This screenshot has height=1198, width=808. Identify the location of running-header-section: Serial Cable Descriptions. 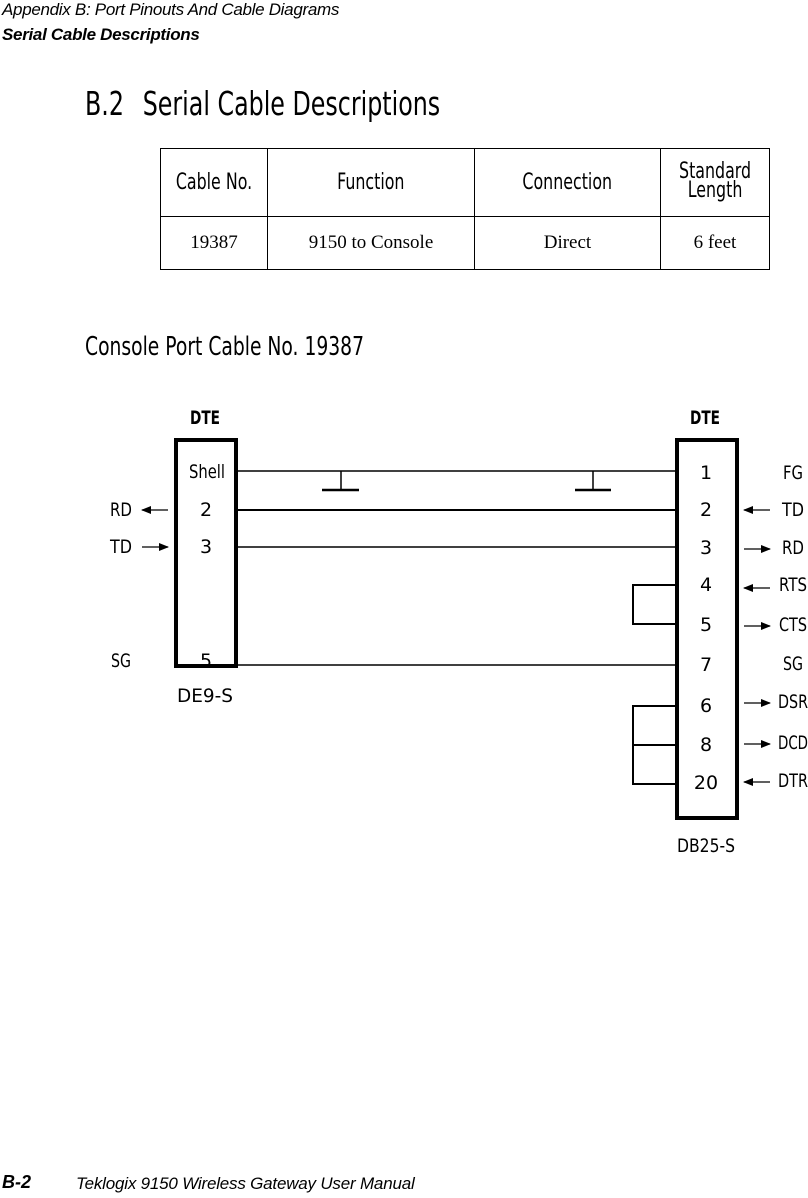
(101, 34).